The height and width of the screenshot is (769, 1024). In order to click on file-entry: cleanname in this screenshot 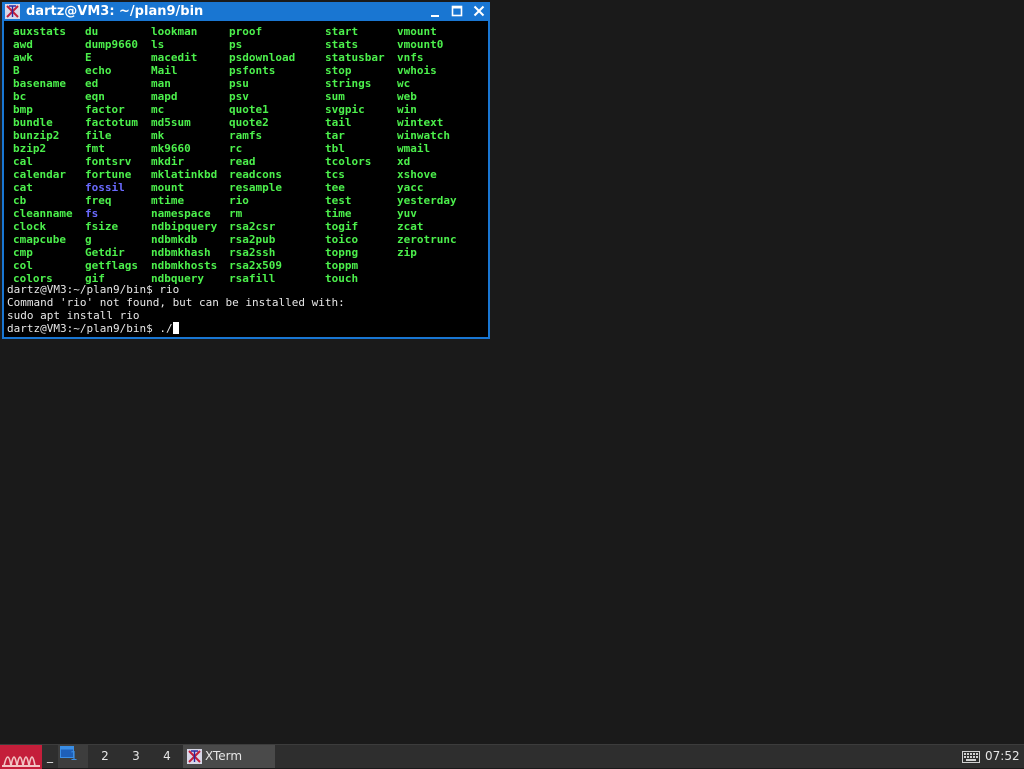, I will do `click(43, 213)`.